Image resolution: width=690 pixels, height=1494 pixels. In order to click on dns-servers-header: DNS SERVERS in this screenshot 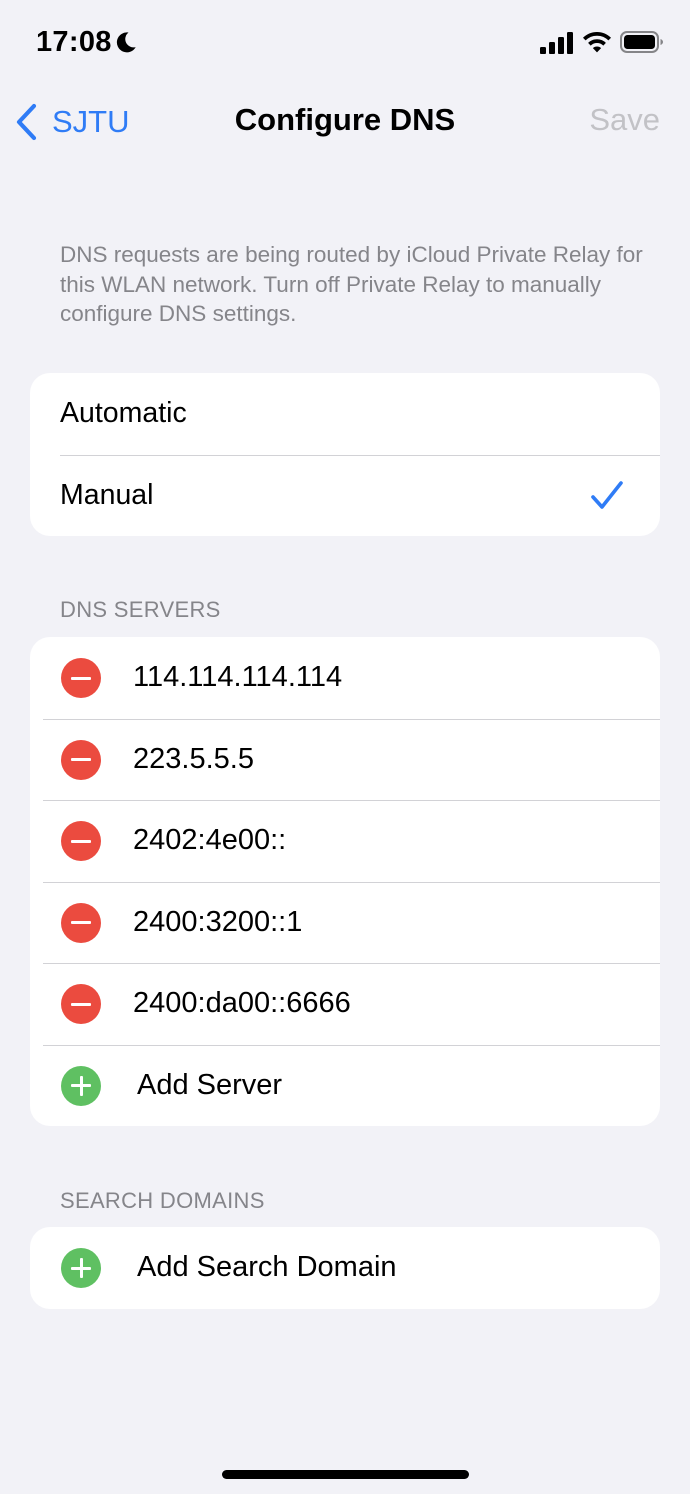, I will do `click(140, 609)`.